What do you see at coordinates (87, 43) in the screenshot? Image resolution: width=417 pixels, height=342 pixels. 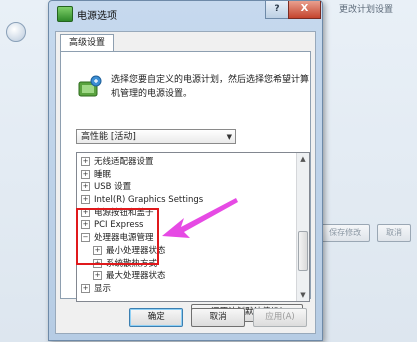 I see `tab-advanced-settings: 高级设置` at bounding box center [87, 43].